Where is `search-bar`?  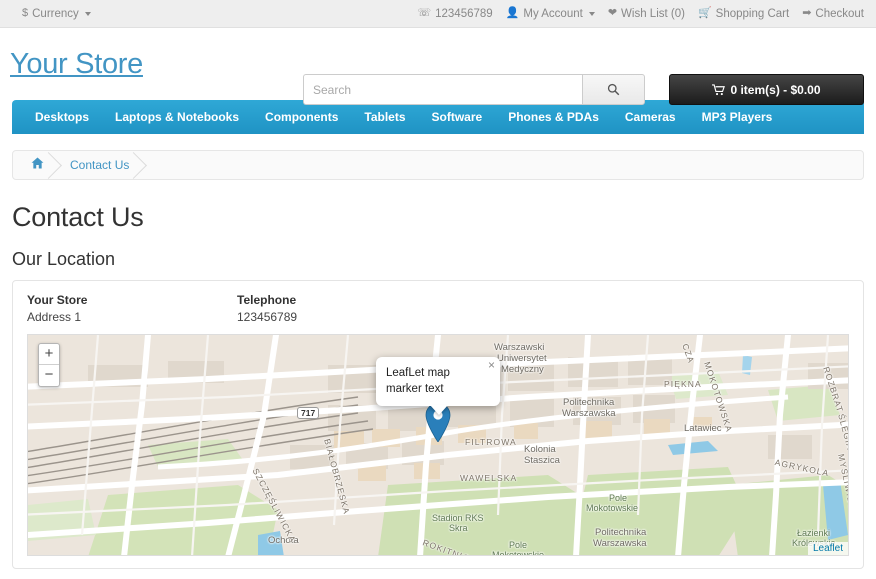
search-bar is located at coordinates (474, 89).